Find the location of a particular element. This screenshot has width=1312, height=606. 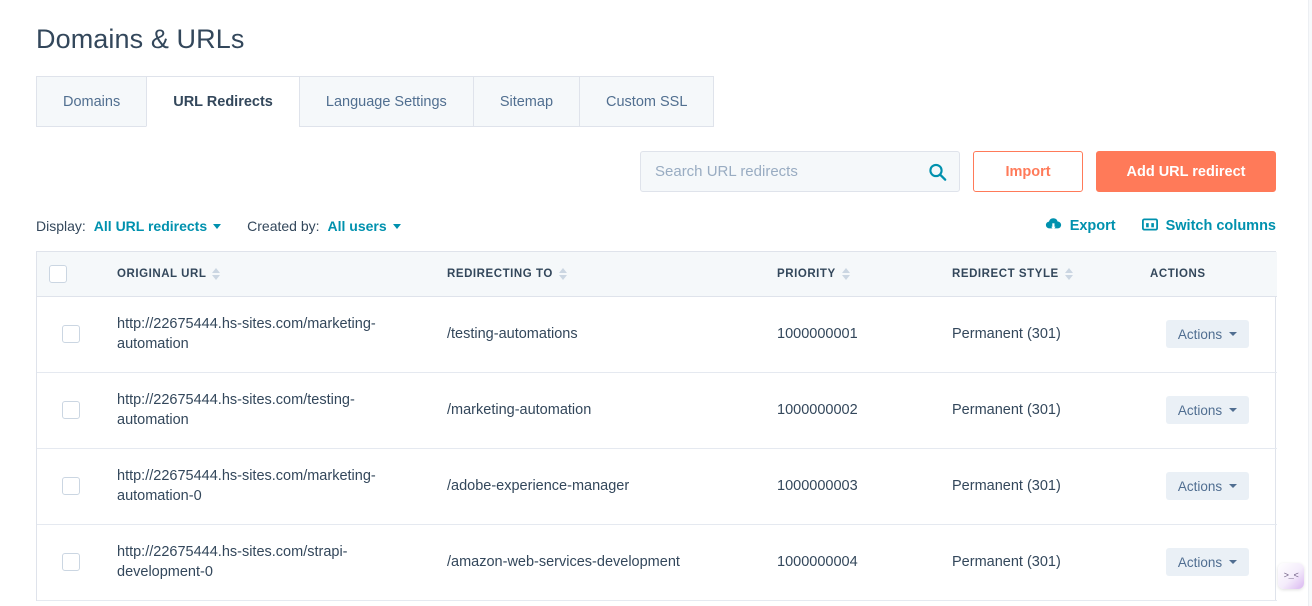

add-url-redirect-button: Add URL redirect is located at coordinates (1186, 171).